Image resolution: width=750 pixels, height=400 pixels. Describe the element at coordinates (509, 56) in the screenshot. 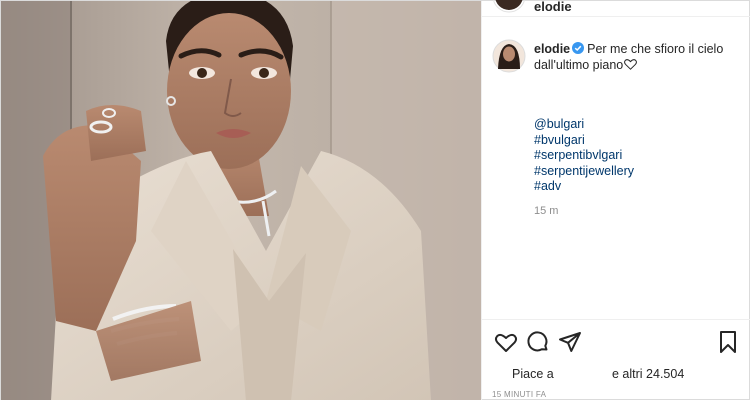

I see `caption-avatar` at that location.